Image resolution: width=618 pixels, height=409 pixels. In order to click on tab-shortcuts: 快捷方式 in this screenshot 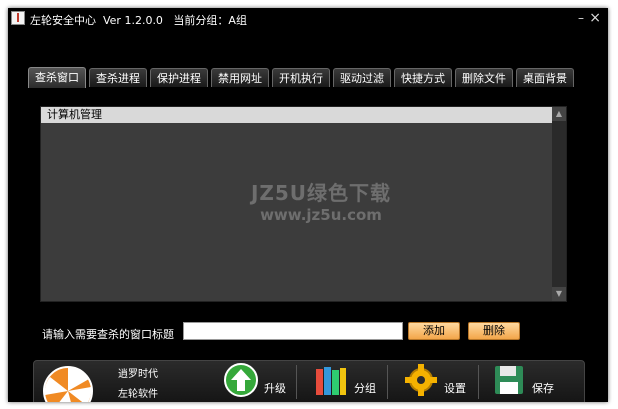, I will do `click(423, 77)`.